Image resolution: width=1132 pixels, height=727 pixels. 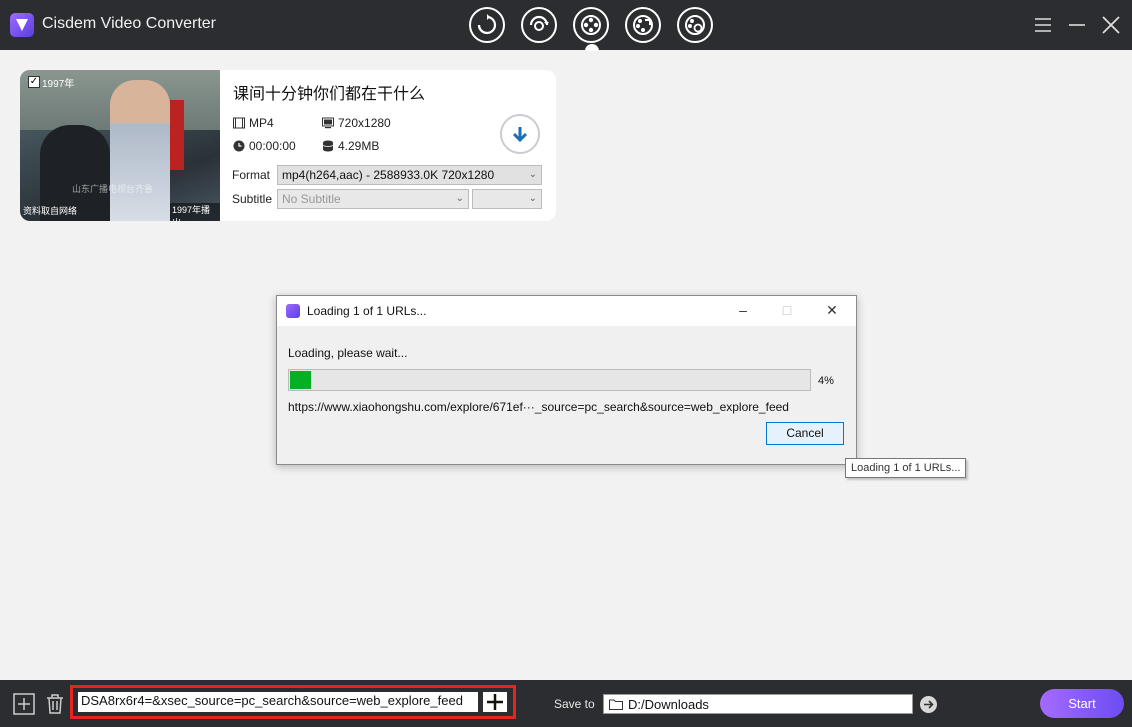 What do you see at coordinates (539, 25) in the screenshot?
I see `rip-disc-icon` at bounding box center [539, 25].